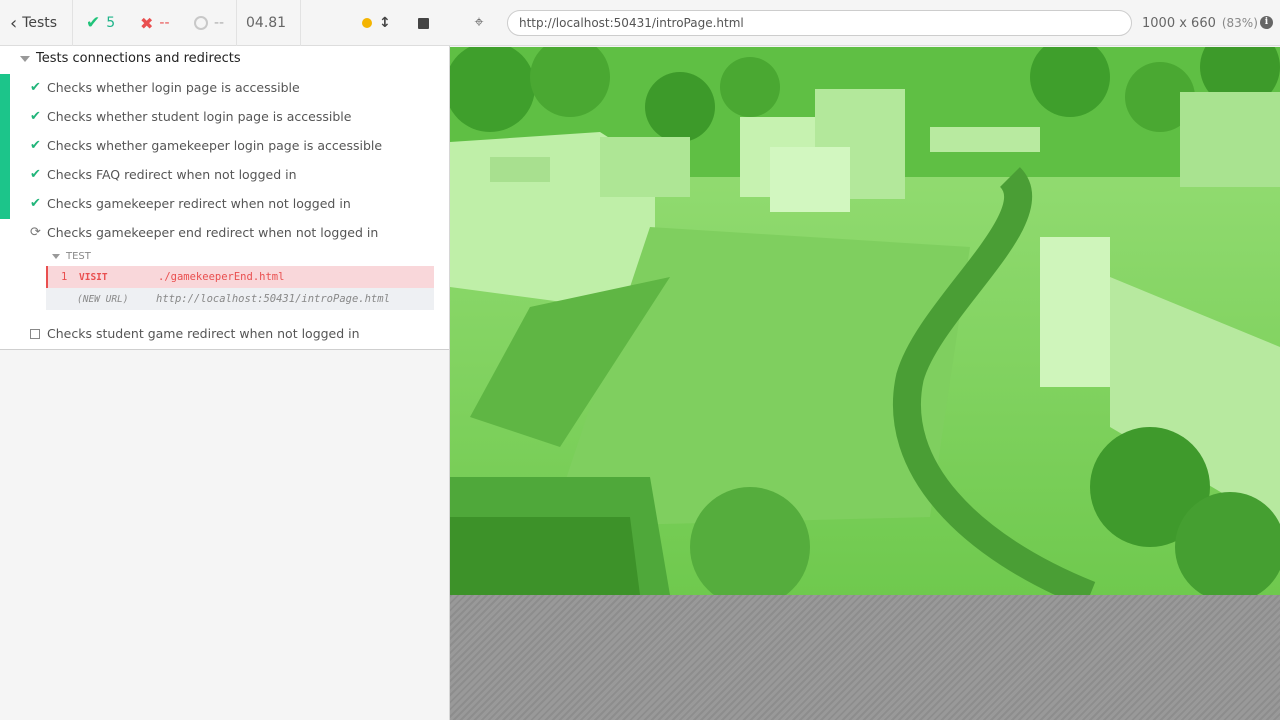 The width and height of the screenshot is (1280, 720). Describe the element at coordinates (1179, 23) in the screenshot. I see `viewport-size: 1000 x 660` at that location.